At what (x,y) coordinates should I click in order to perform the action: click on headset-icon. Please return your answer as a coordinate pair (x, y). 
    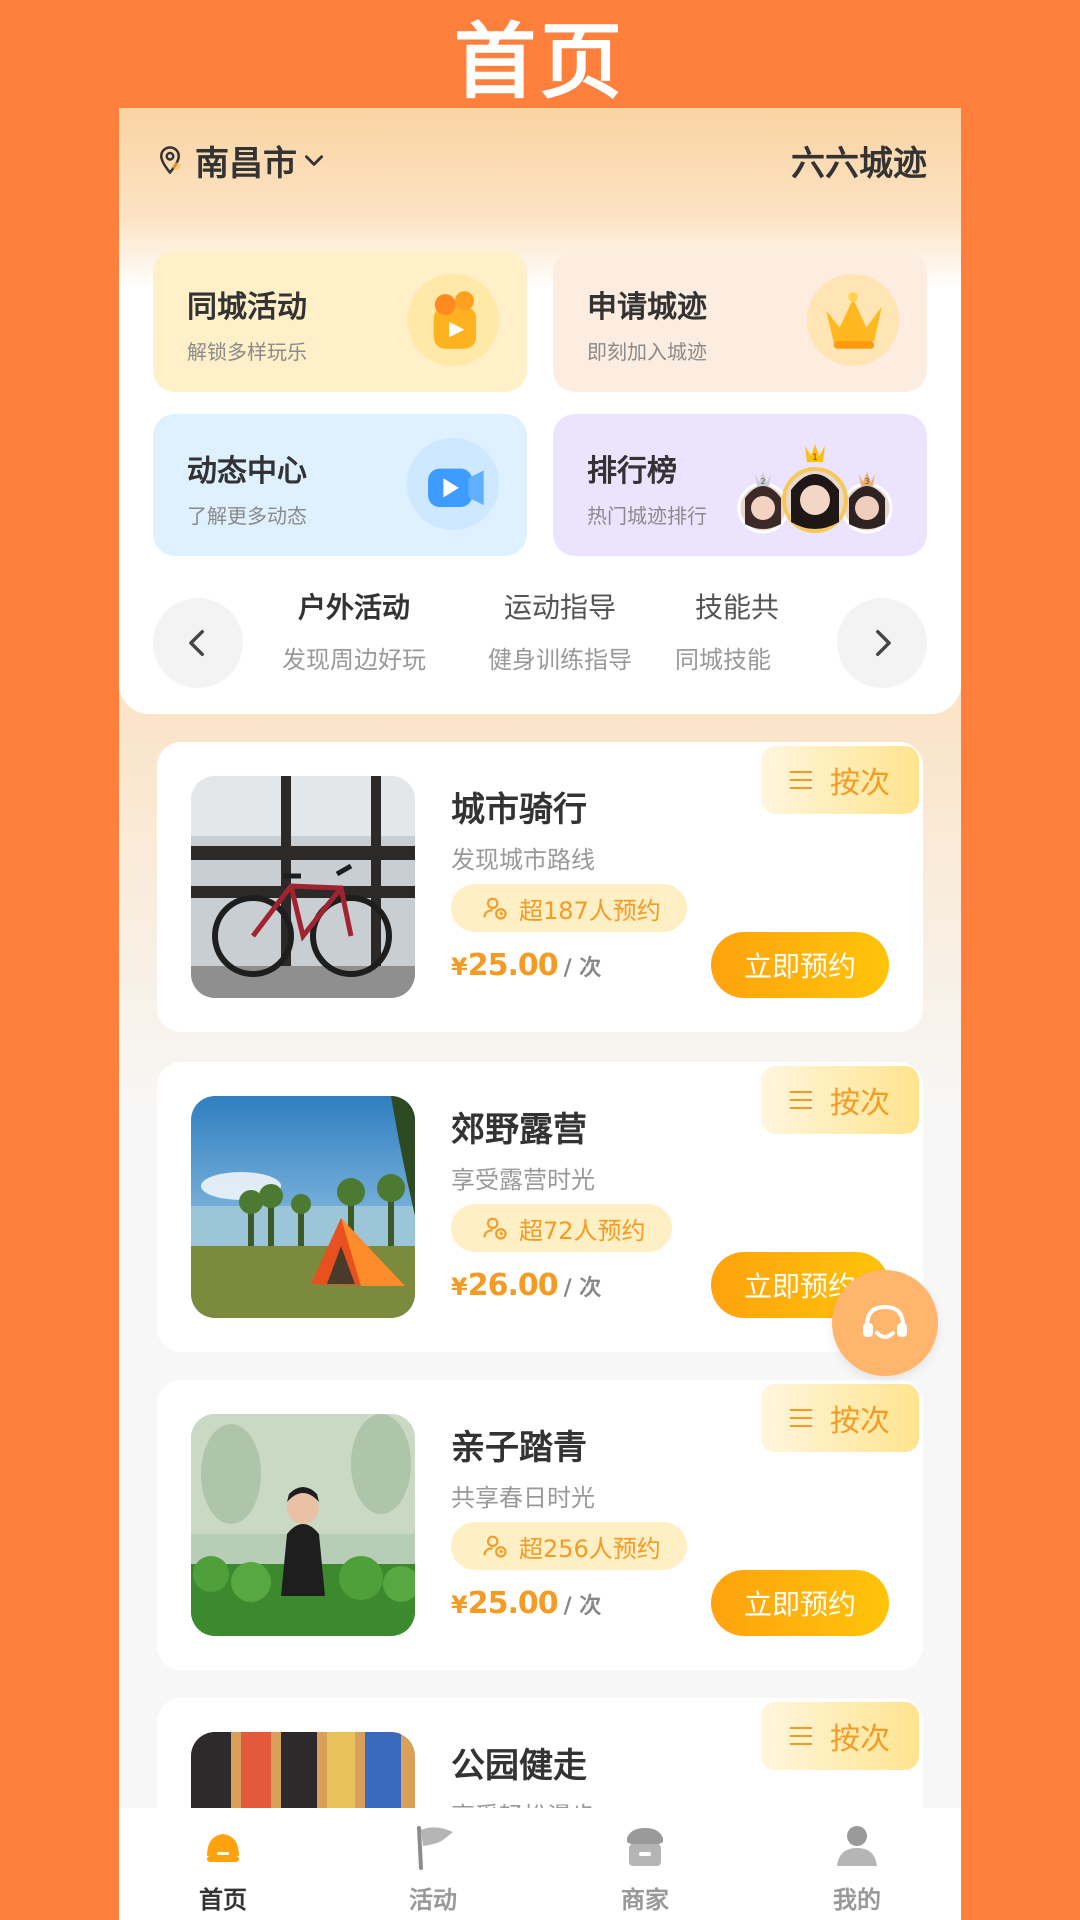
    Looking at the image, I should click on (885, 1321).